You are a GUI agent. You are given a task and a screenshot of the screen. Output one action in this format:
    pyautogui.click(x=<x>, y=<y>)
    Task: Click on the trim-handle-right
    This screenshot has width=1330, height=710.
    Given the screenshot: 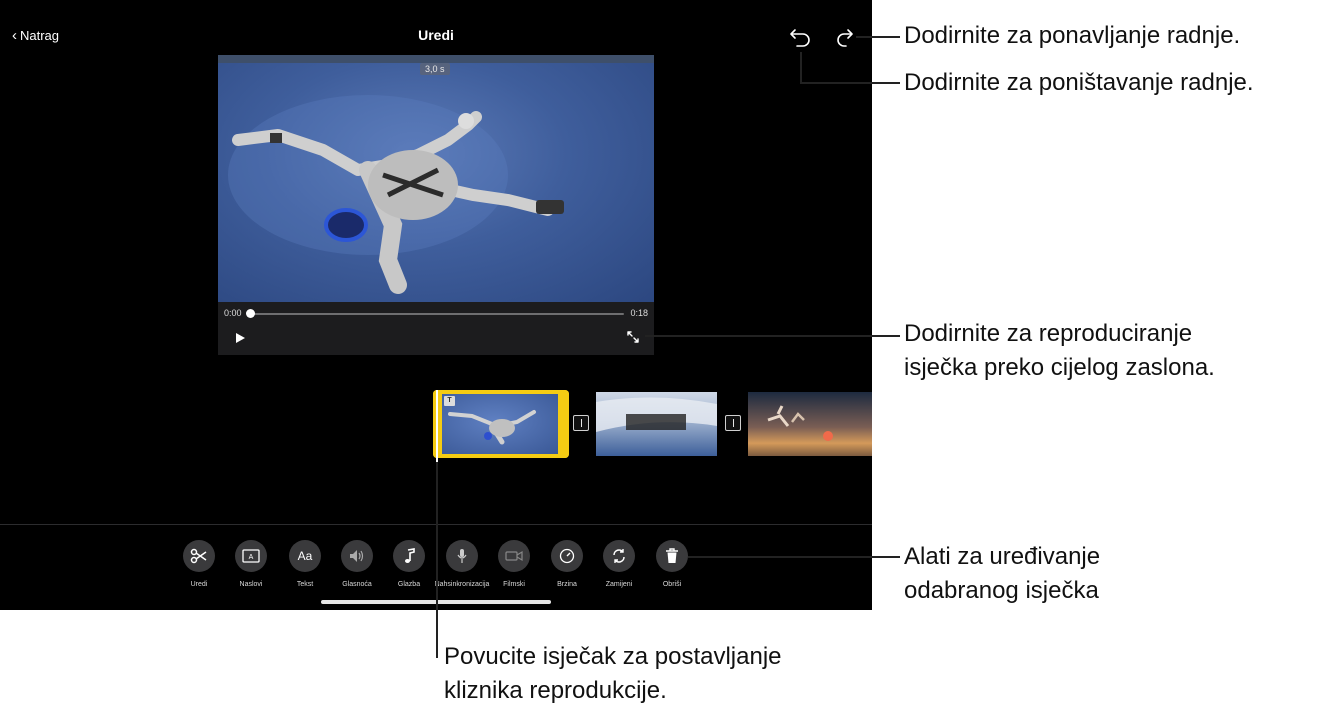 What is the action you would take?
    pyautogui.click(x=563, y=424)
    